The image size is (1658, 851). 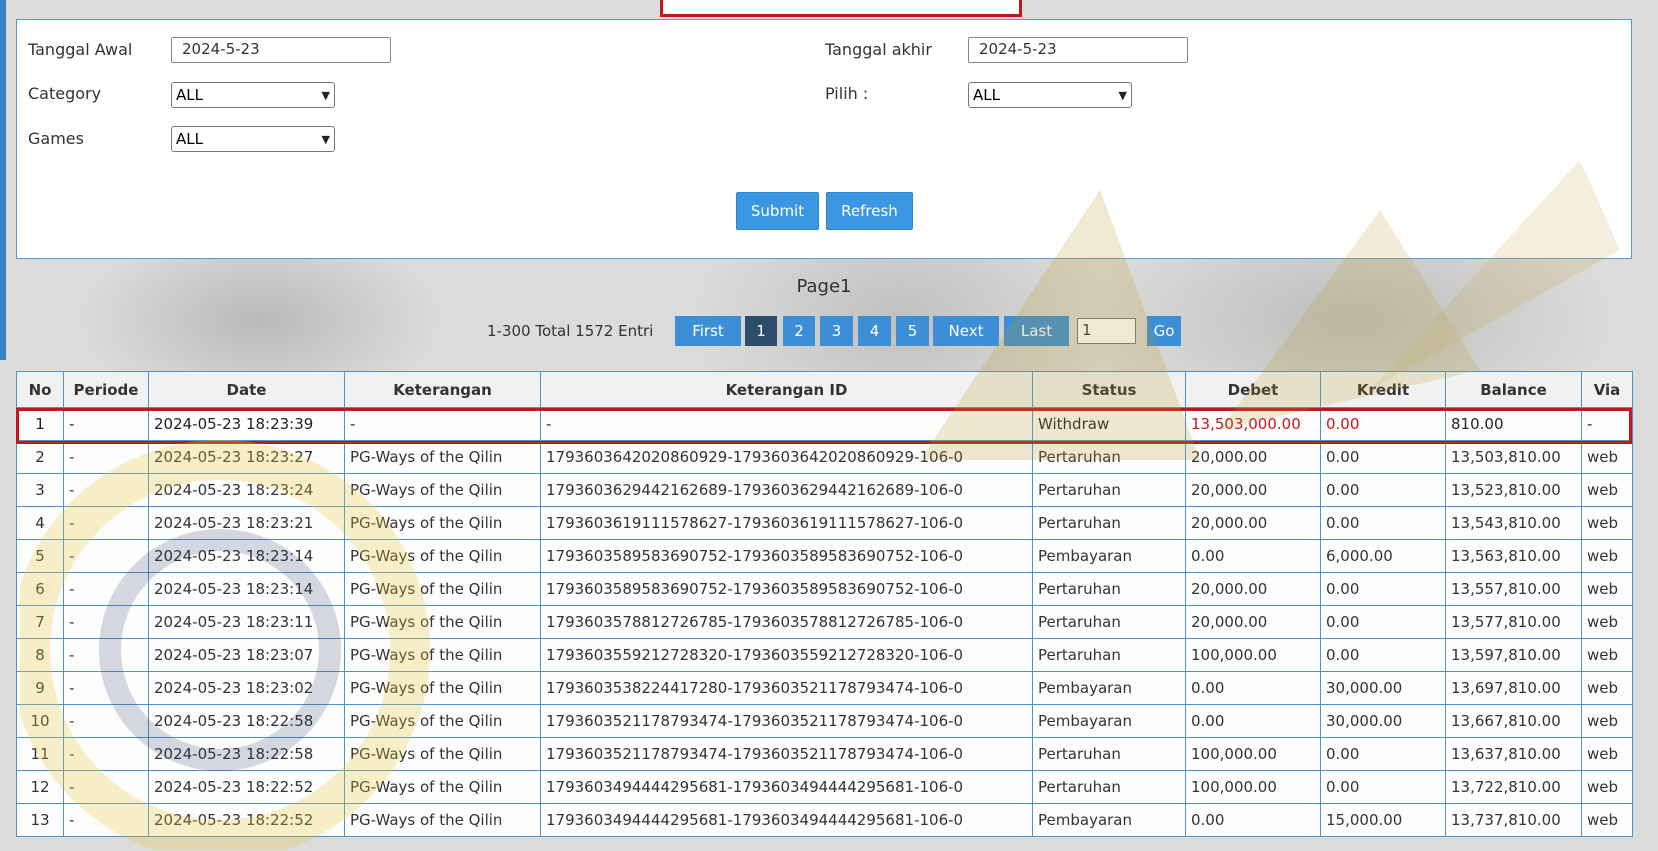 I want to click on pilih-select: ALL ▼, so click(x=1050, y=95).